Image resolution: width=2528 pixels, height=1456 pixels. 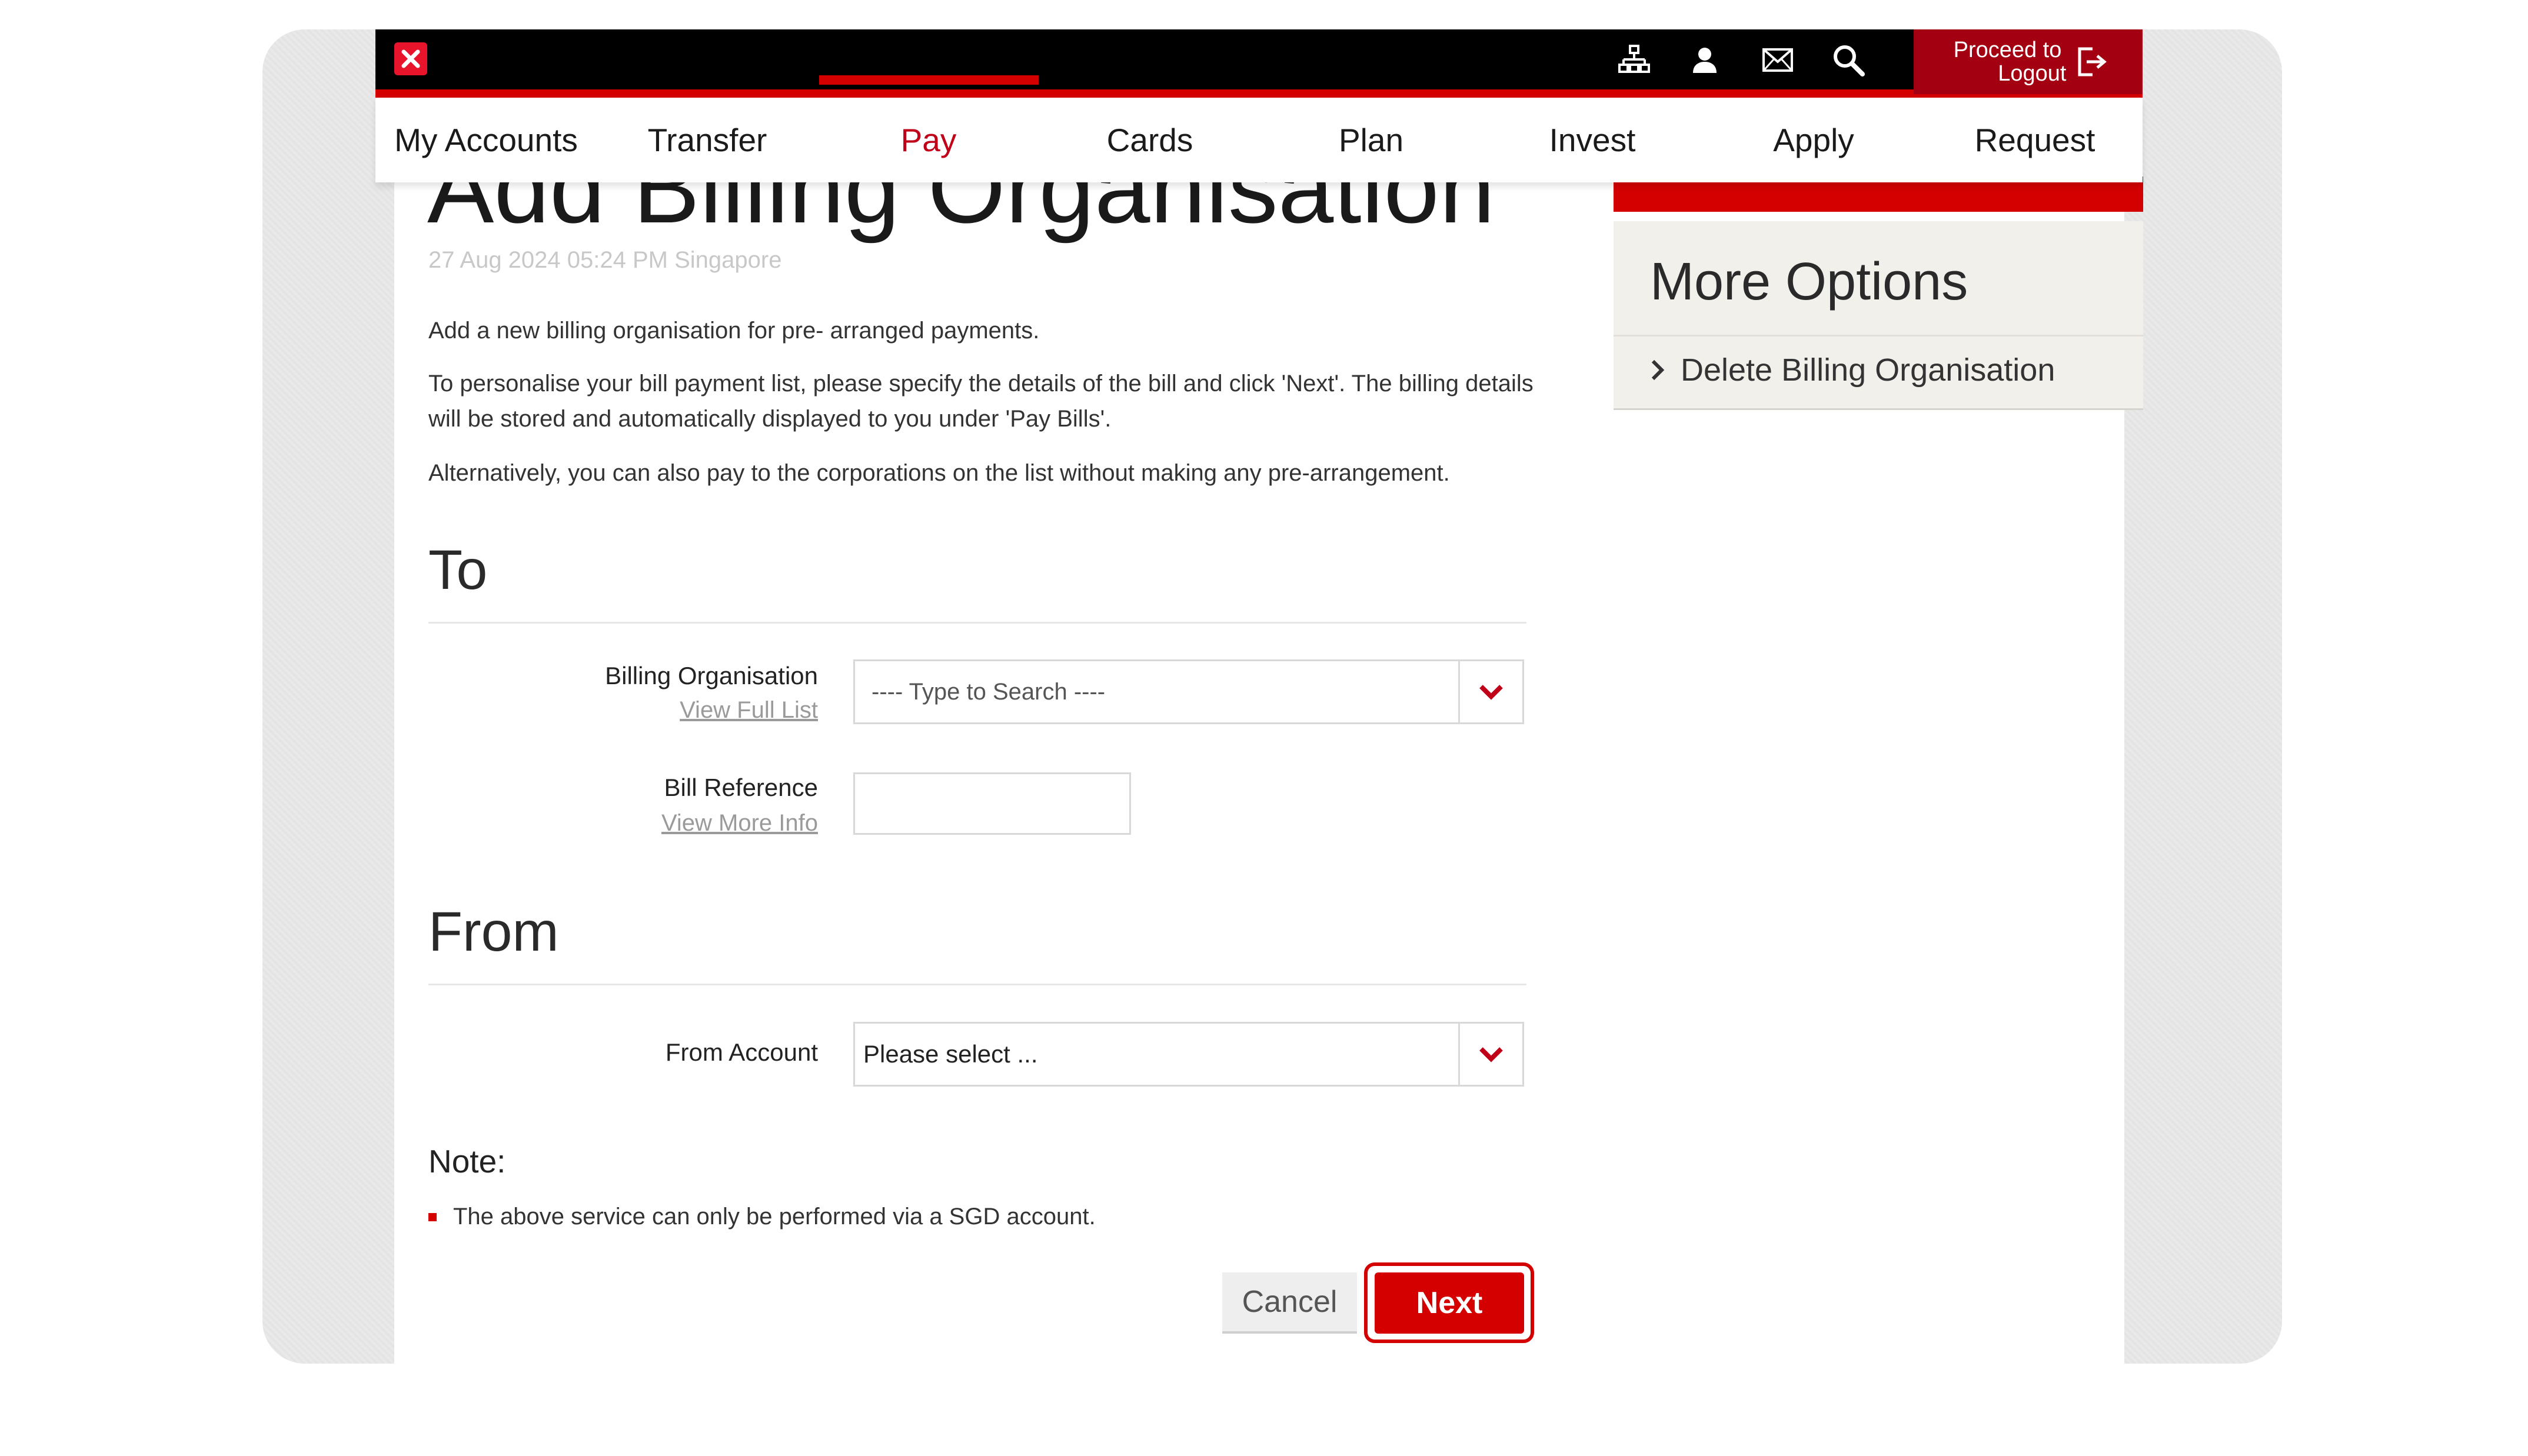 What do you see at coordinates (1878, 315) in the screenshot?
I see `more-options-panel: More Options Delete Billing Organisation` at bounding box center [1878, 315].